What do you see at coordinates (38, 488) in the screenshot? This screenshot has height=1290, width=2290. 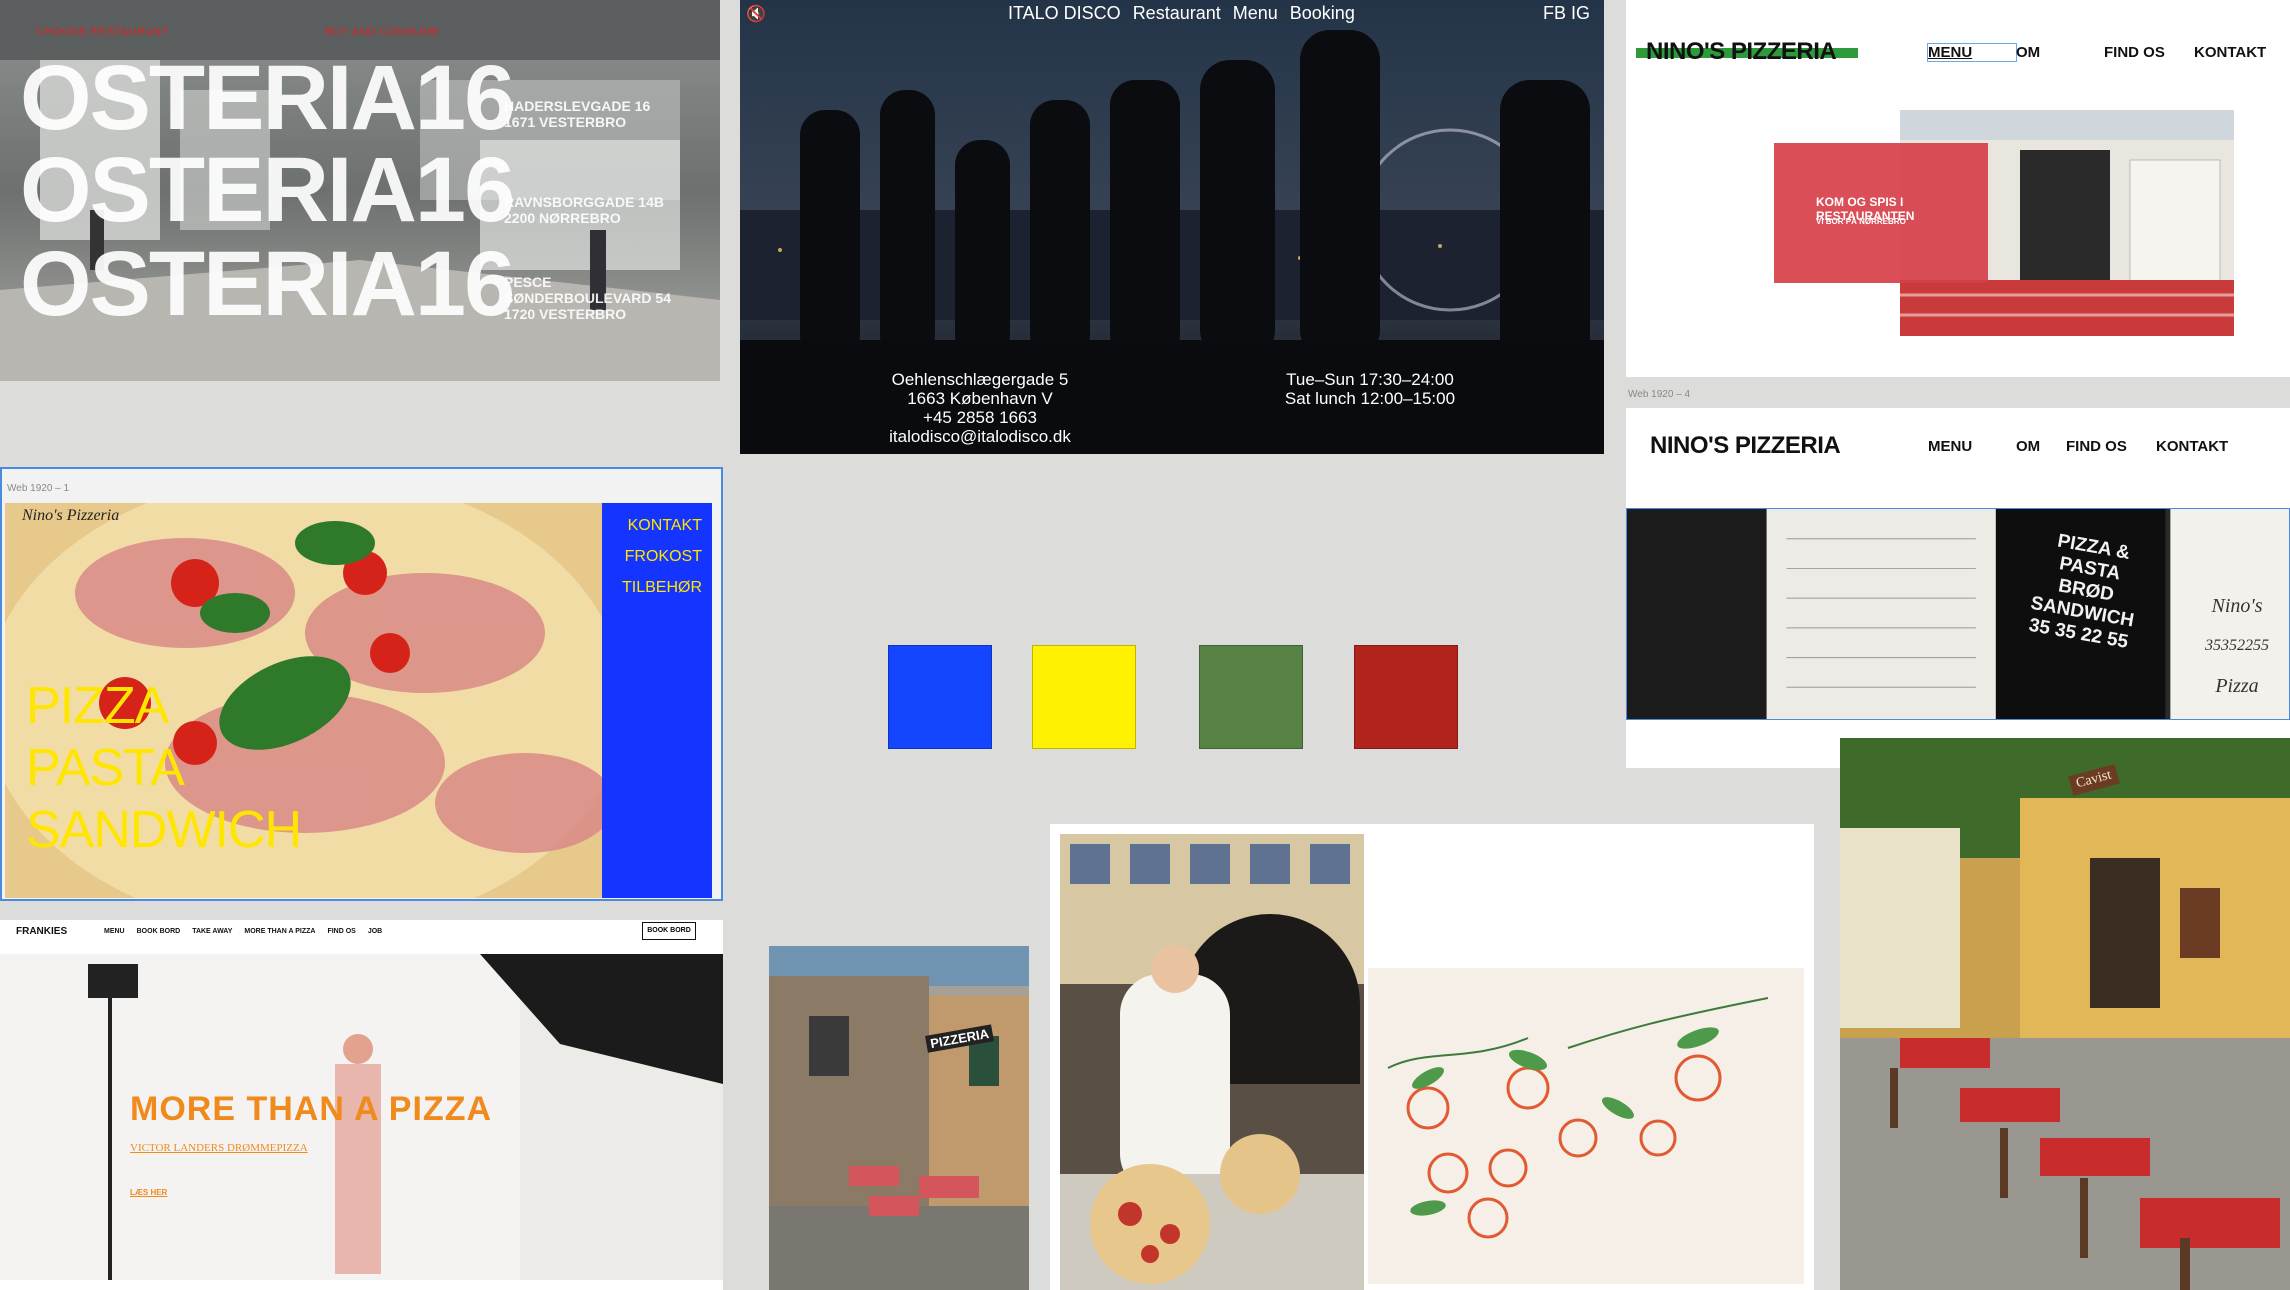 I see `frame-caption: Web 1920 – 1` at bounding box center [38, 488].